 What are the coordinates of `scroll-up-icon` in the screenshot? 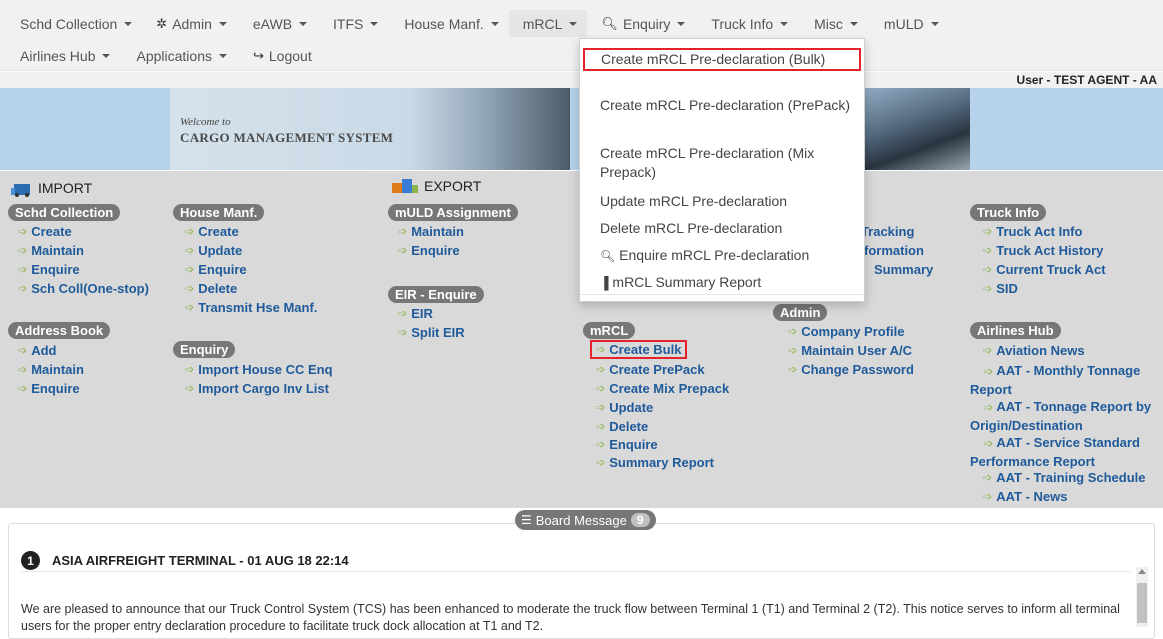 It's located at (1142, 571).